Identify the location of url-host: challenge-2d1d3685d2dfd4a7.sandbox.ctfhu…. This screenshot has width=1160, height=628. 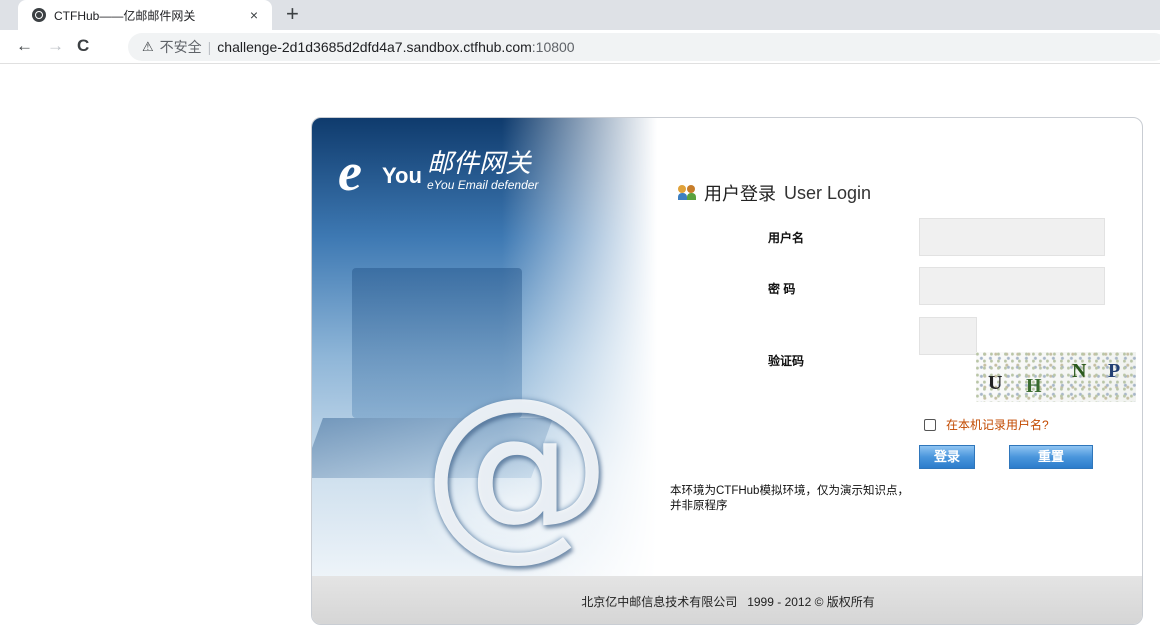
(374, 47).